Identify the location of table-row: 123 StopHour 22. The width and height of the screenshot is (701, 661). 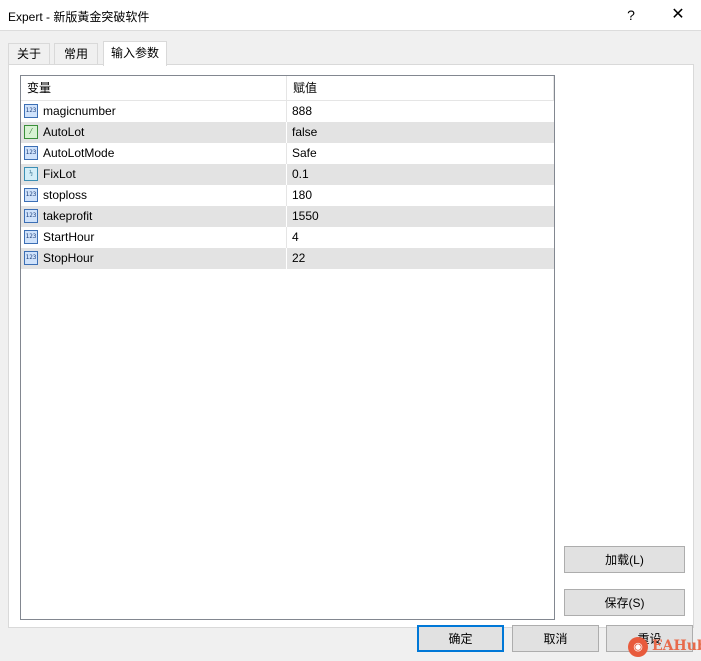
(287, 258).